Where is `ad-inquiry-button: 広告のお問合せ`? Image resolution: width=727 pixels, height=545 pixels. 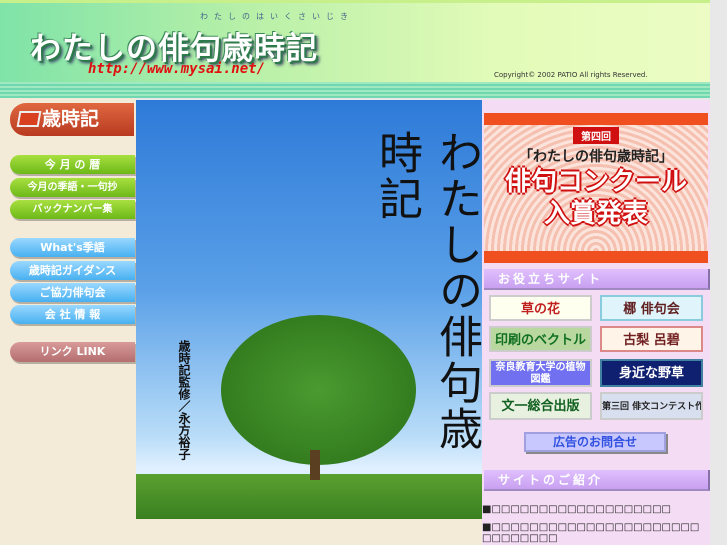 ad-inquiry-button: 広告のお問合せ is located at coordinates (595, 442).